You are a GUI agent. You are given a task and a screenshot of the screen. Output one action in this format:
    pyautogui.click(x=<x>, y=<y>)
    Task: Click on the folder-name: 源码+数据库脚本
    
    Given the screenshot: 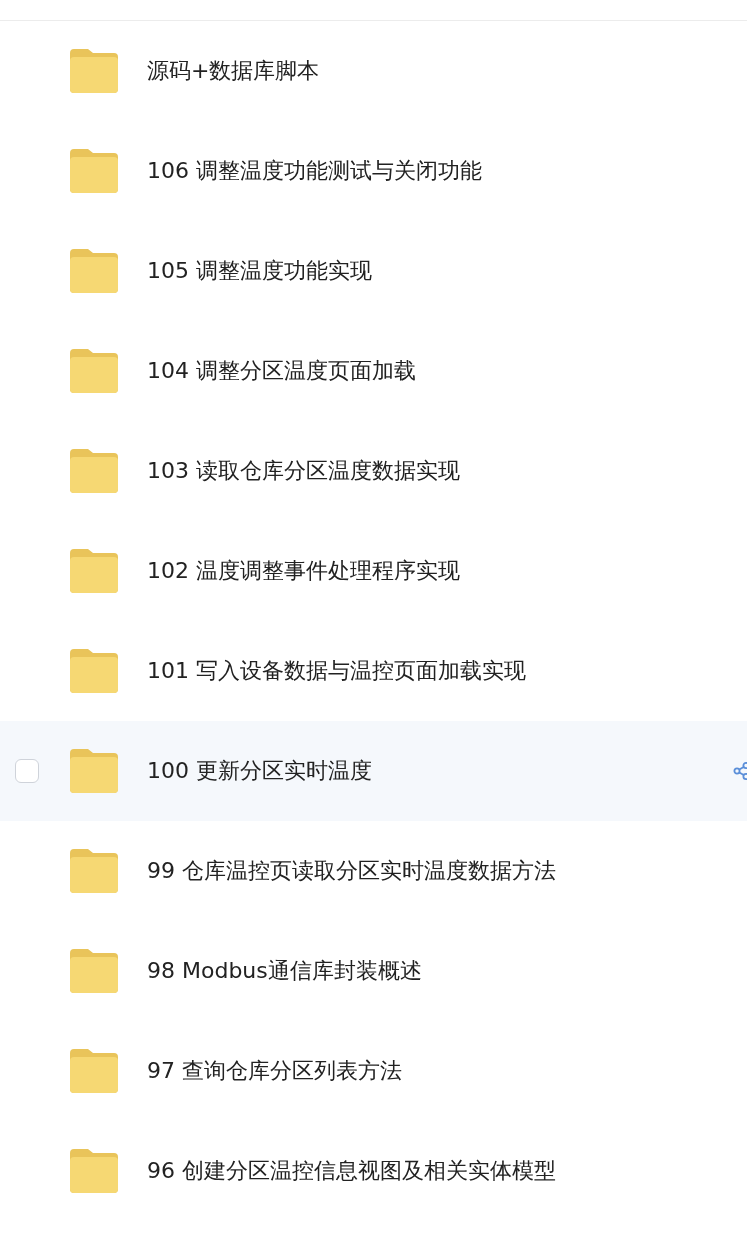 What is the action you would take?
    pyautogui.click(x=233, y=71)
    